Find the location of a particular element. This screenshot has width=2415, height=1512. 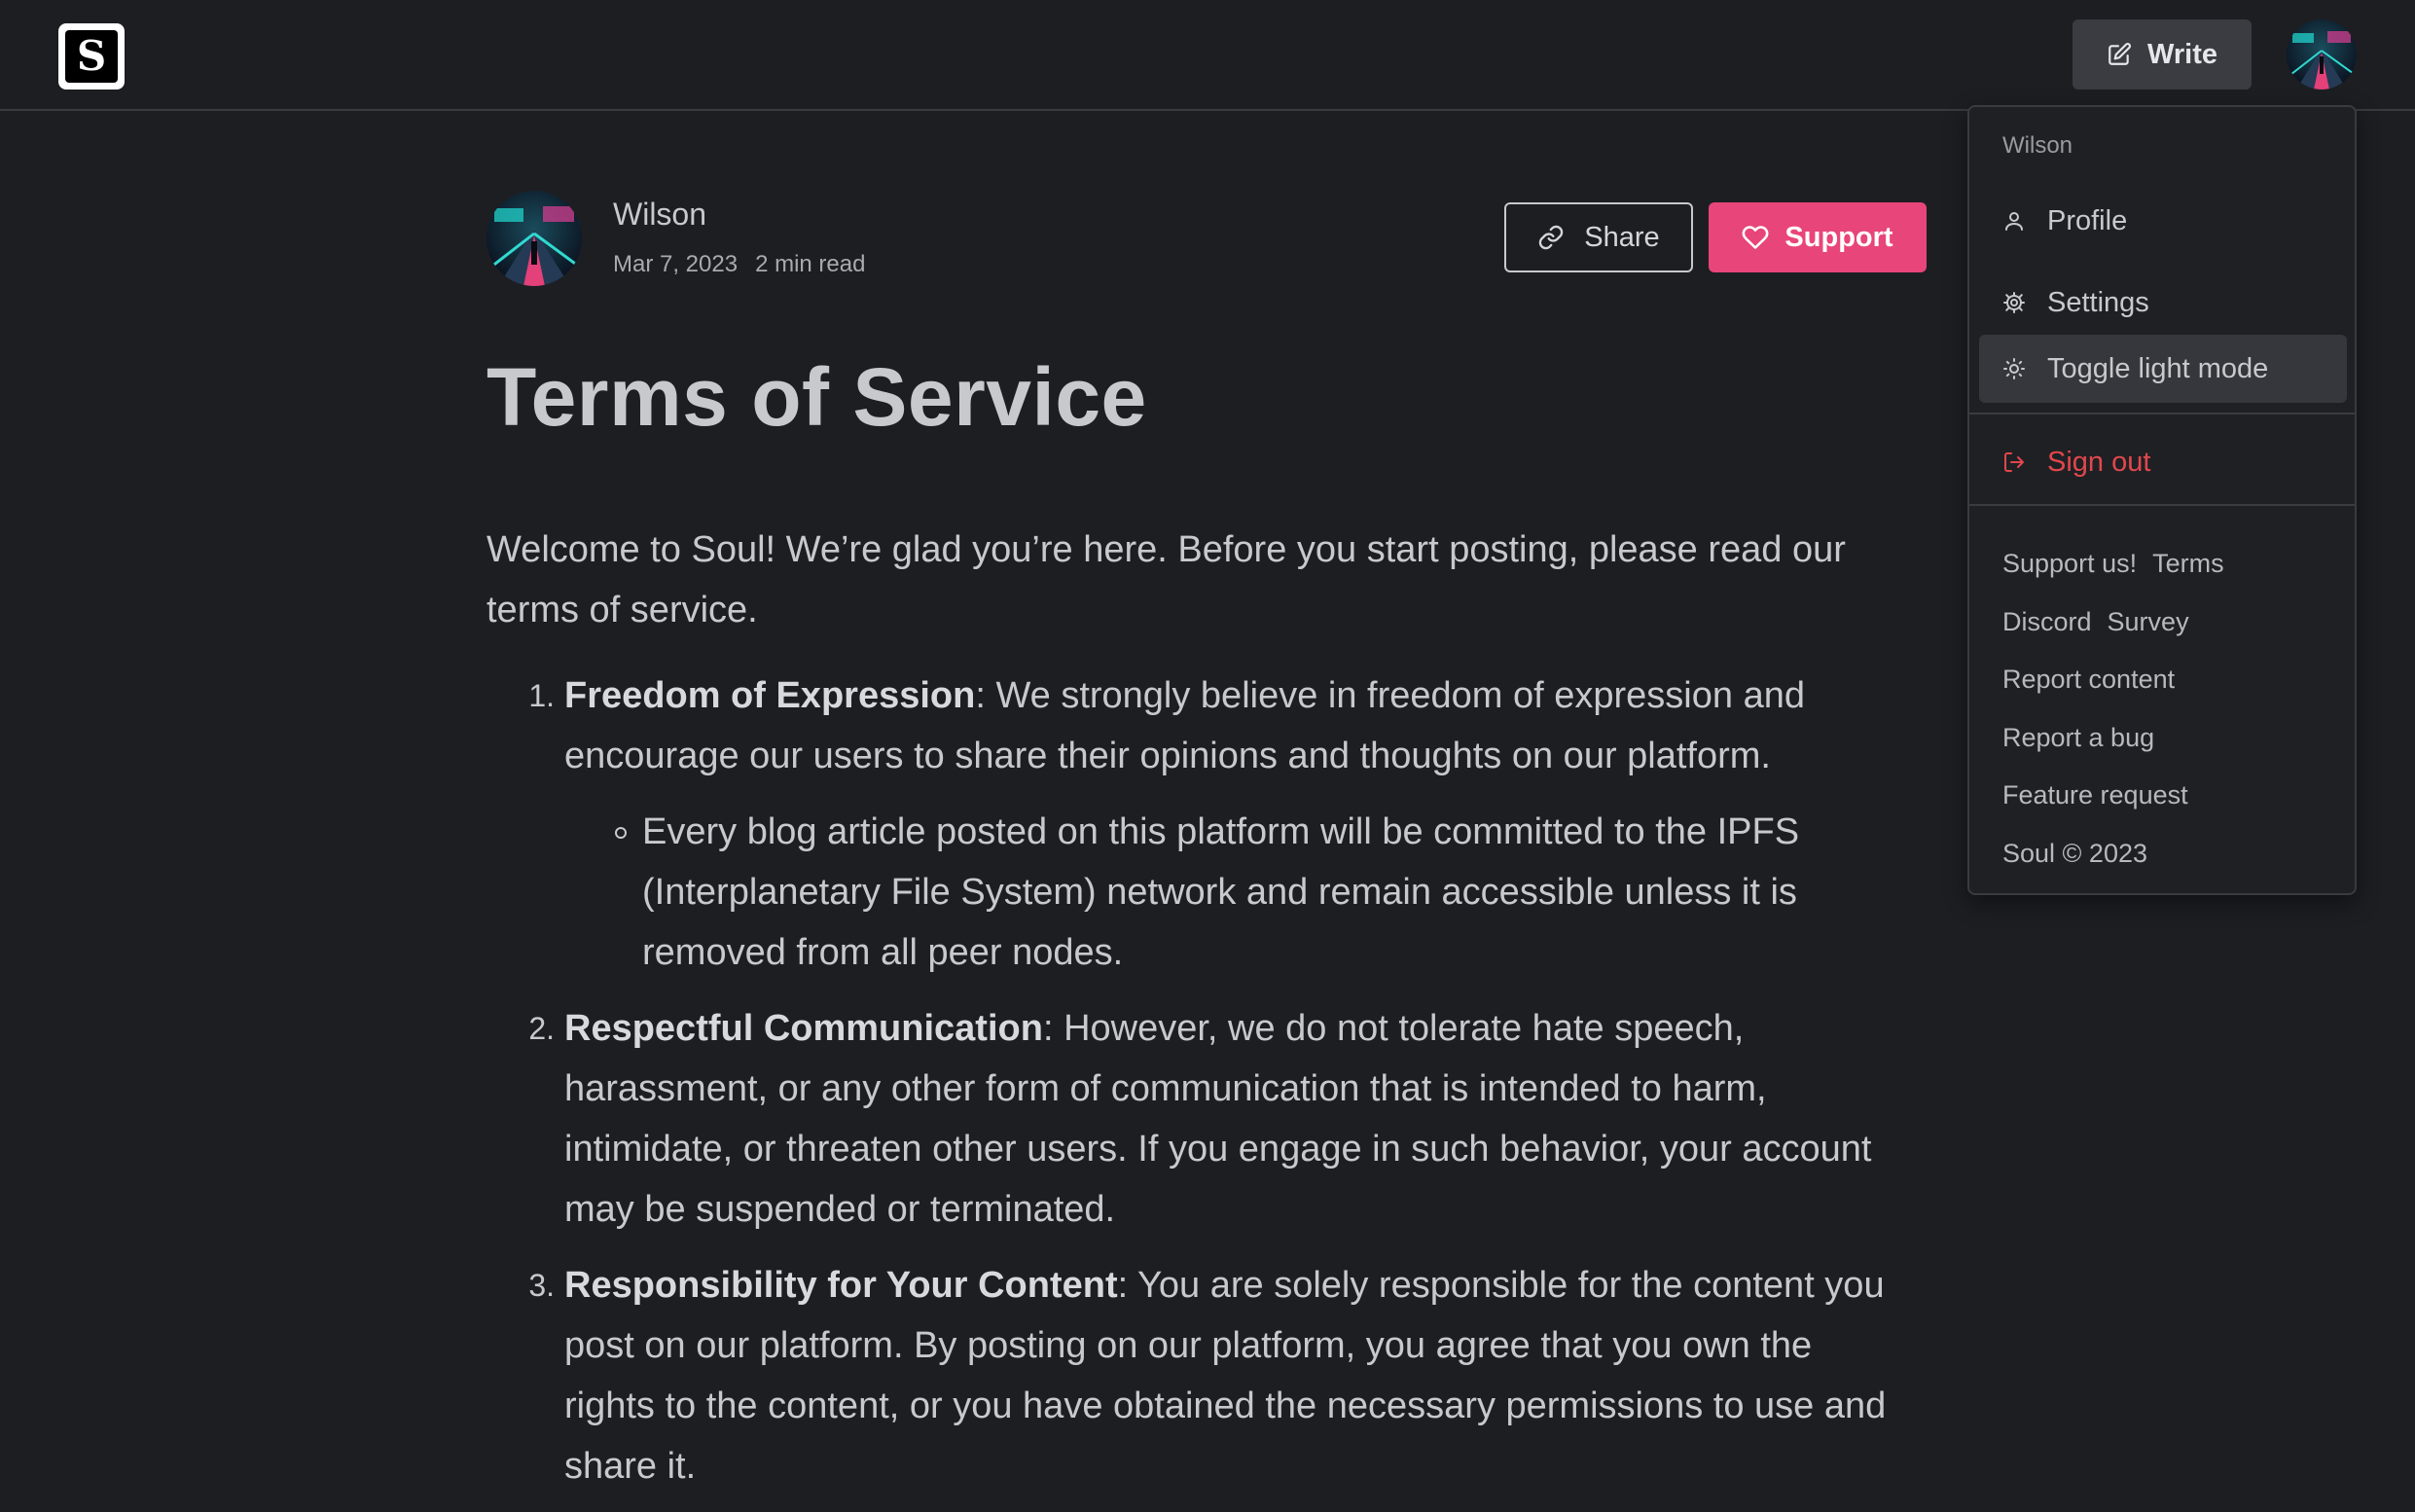

menu-item-toggle-light-mode: Toggle light mode is located at coordinates (2163, 369).